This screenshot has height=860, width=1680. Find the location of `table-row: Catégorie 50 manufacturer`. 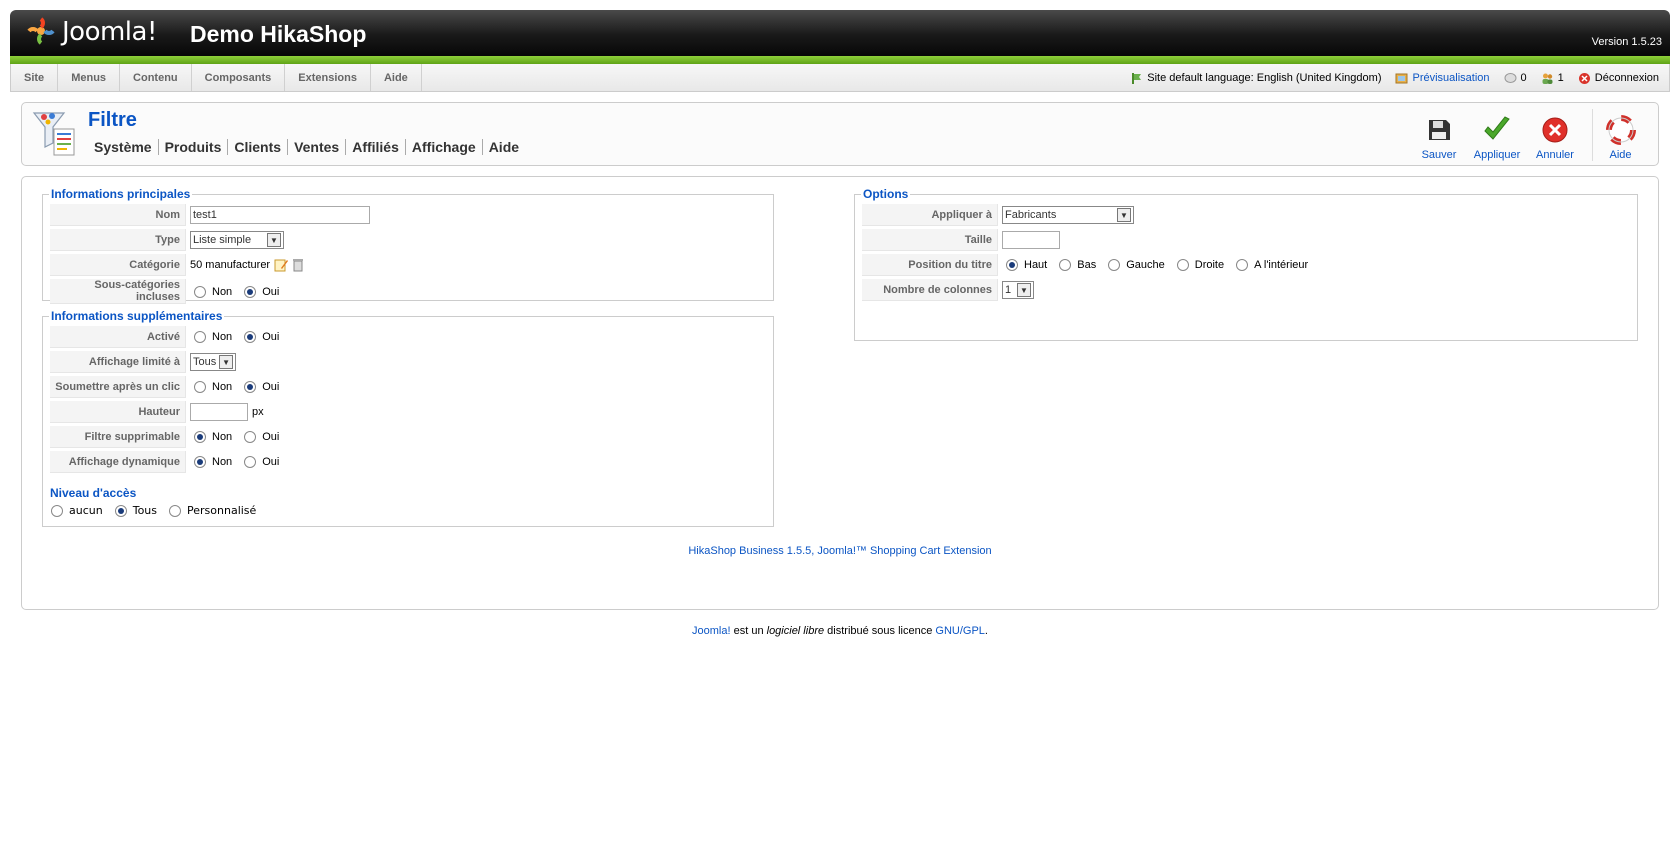

table-row: Catégorie 50 manufacturer is located at coordinates (211, 265).